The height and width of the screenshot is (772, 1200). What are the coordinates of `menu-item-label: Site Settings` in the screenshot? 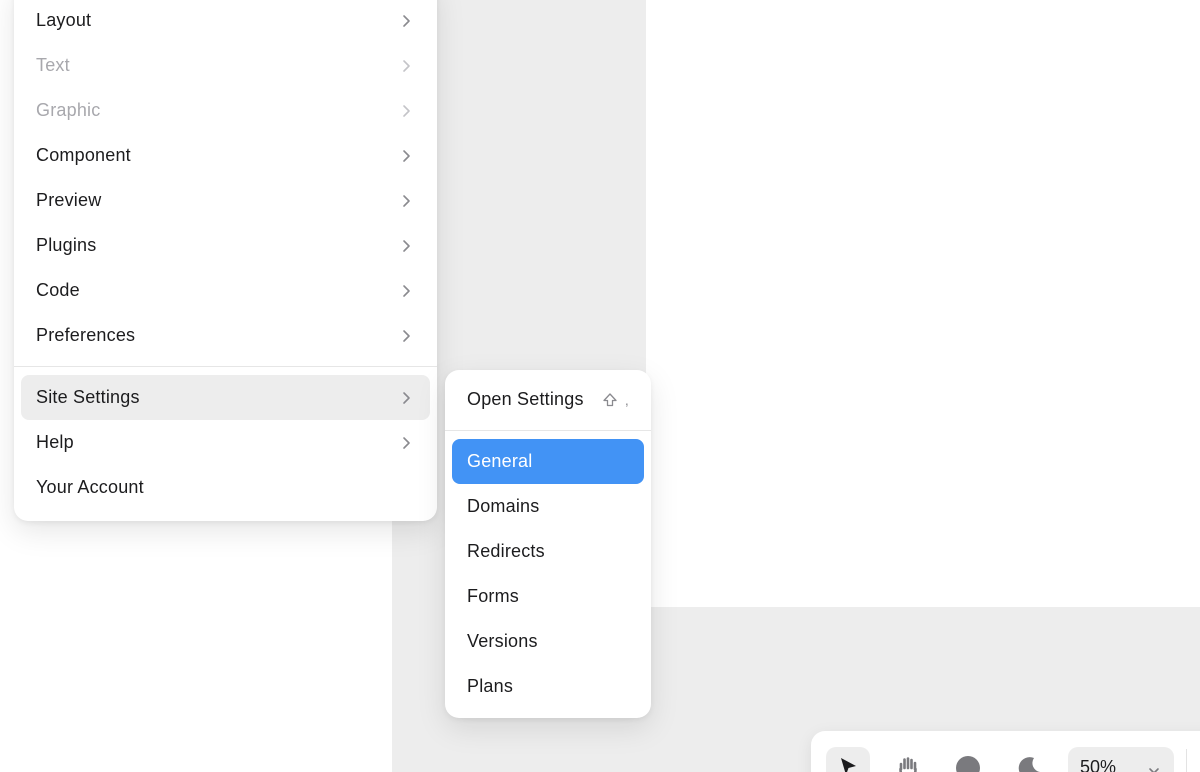 It's located at (88, 397).